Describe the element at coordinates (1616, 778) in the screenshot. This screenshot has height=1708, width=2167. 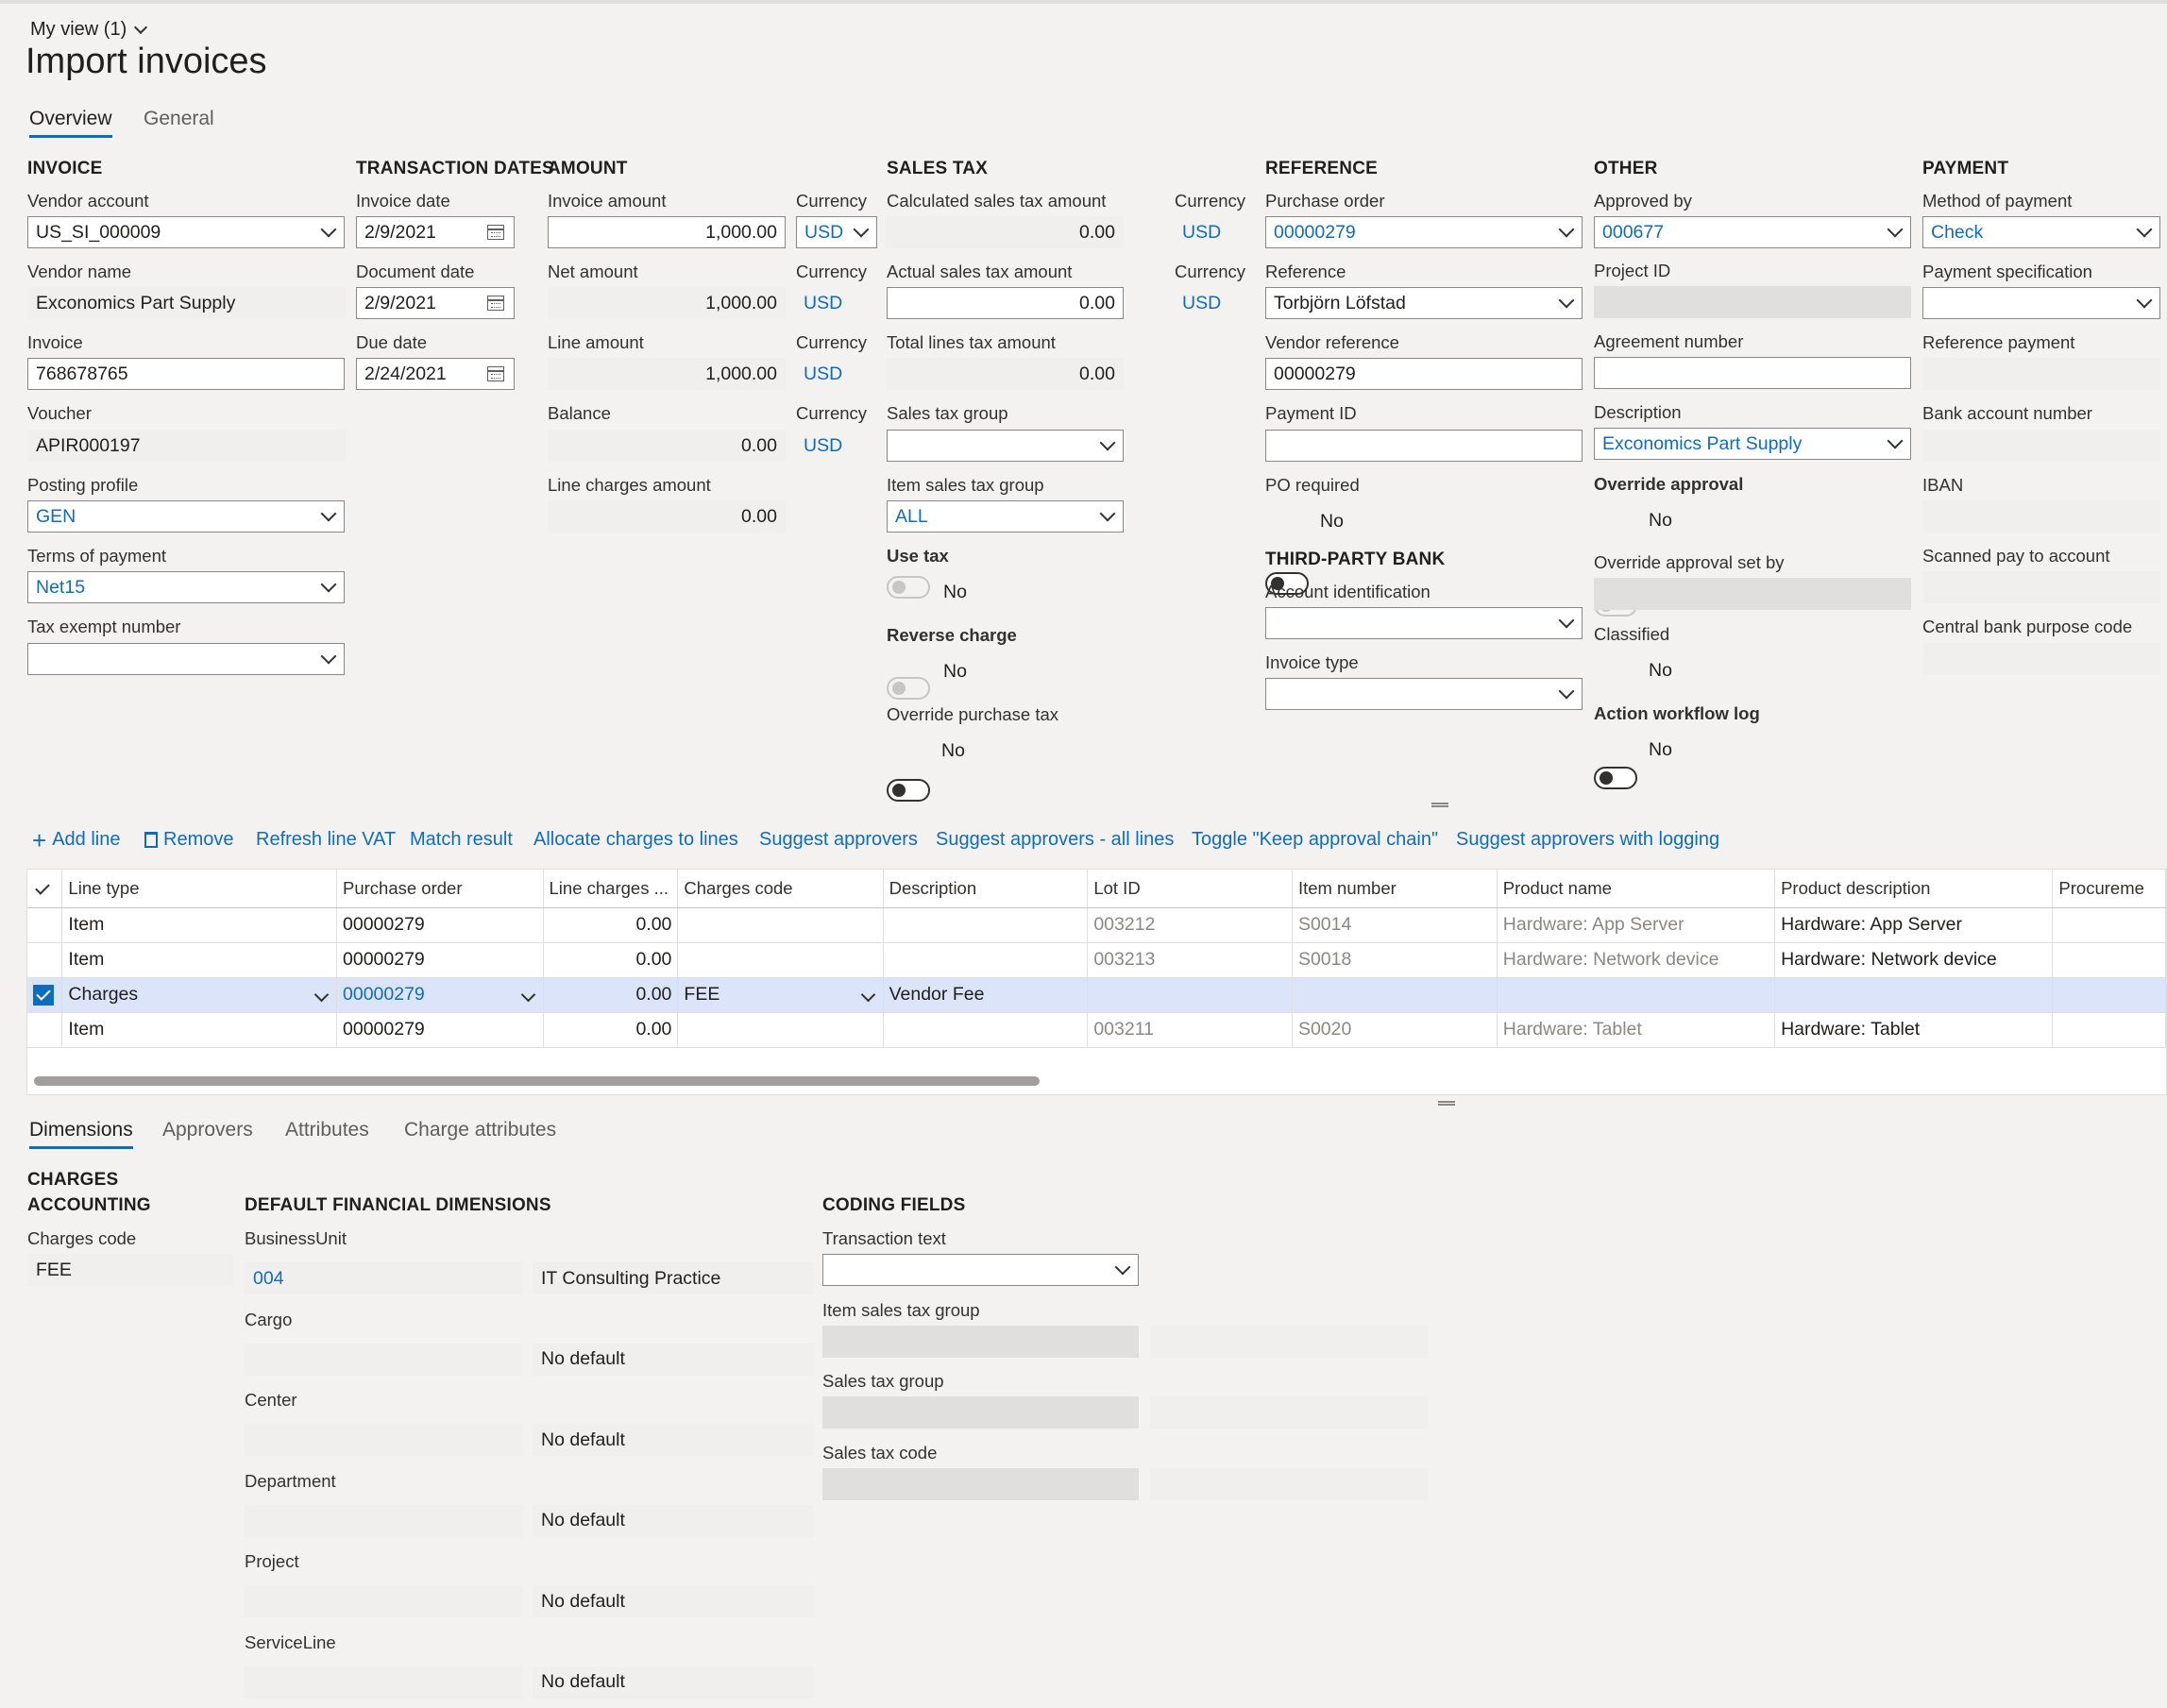
I see `classified-toggle` at that location.